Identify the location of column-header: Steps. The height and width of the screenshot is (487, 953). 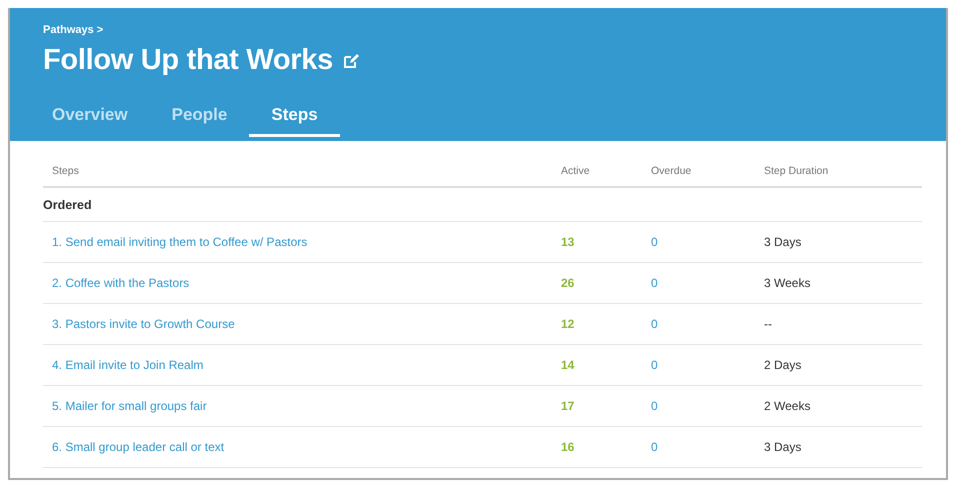
(65, 170).